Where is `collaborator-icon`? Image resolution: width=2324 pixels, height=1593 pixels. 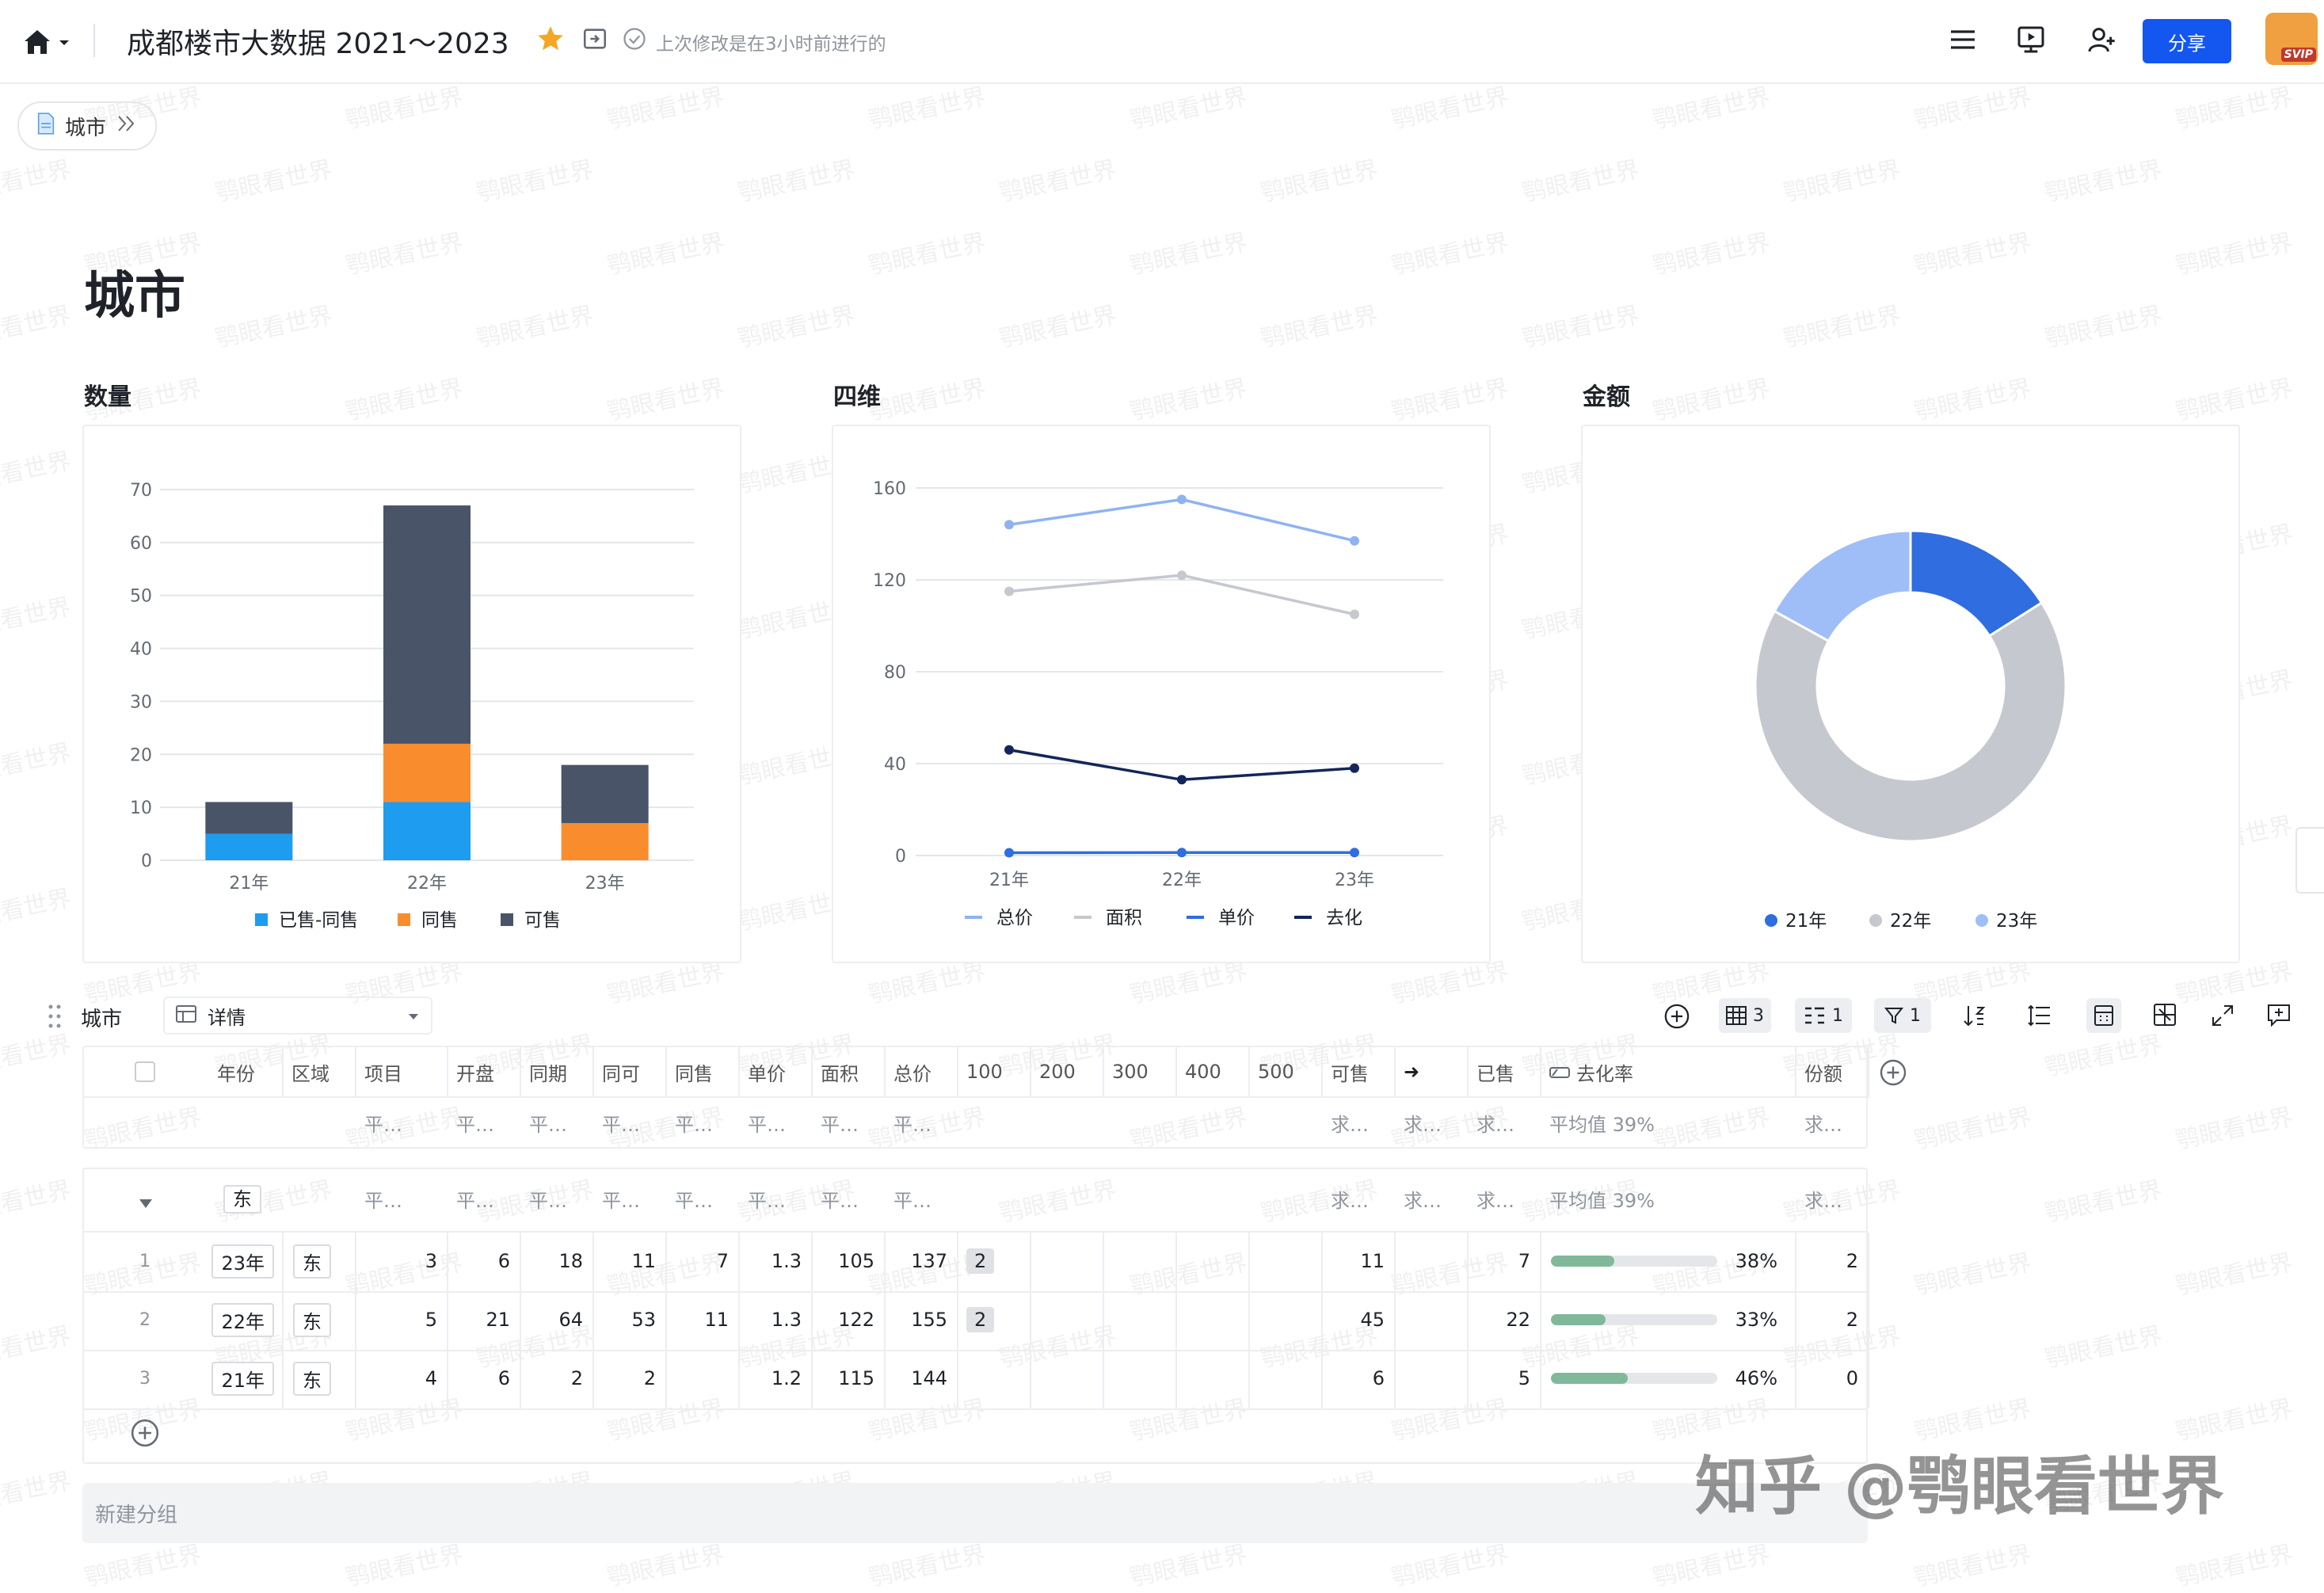 collaborator-icon is located at coordinates (2101, 39).